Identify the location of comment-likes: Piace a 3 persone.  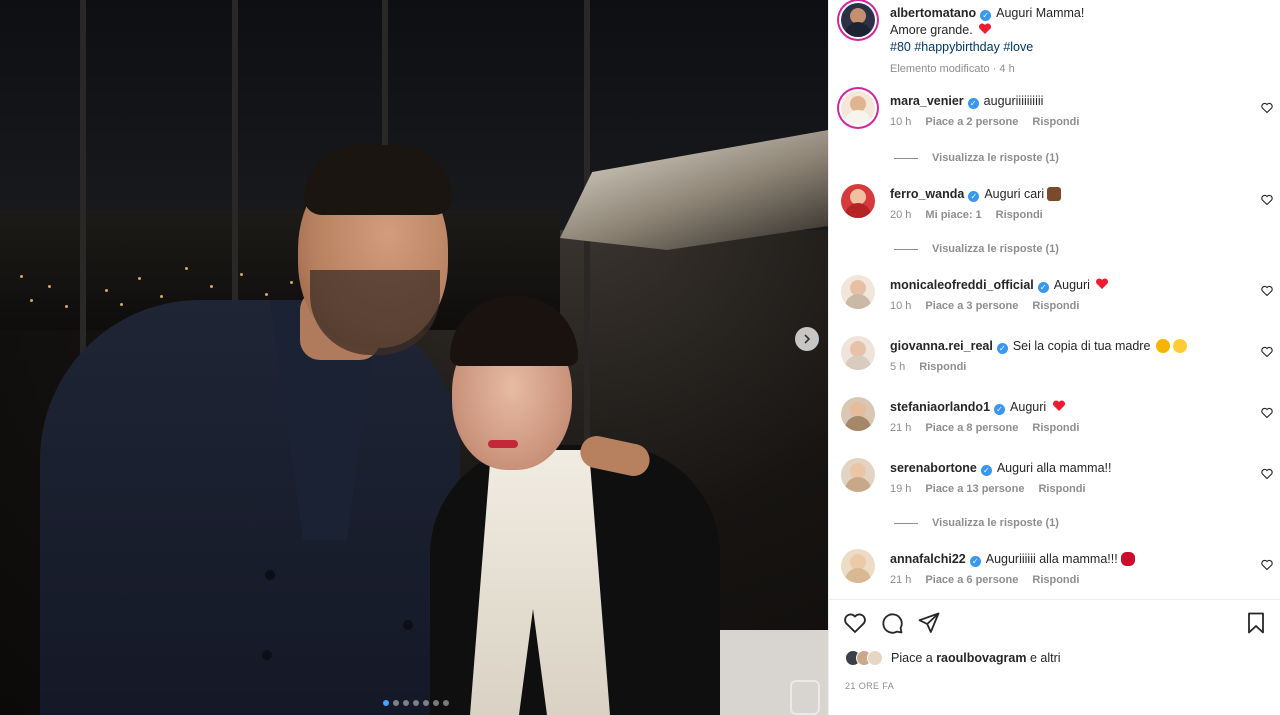
(971, 306).